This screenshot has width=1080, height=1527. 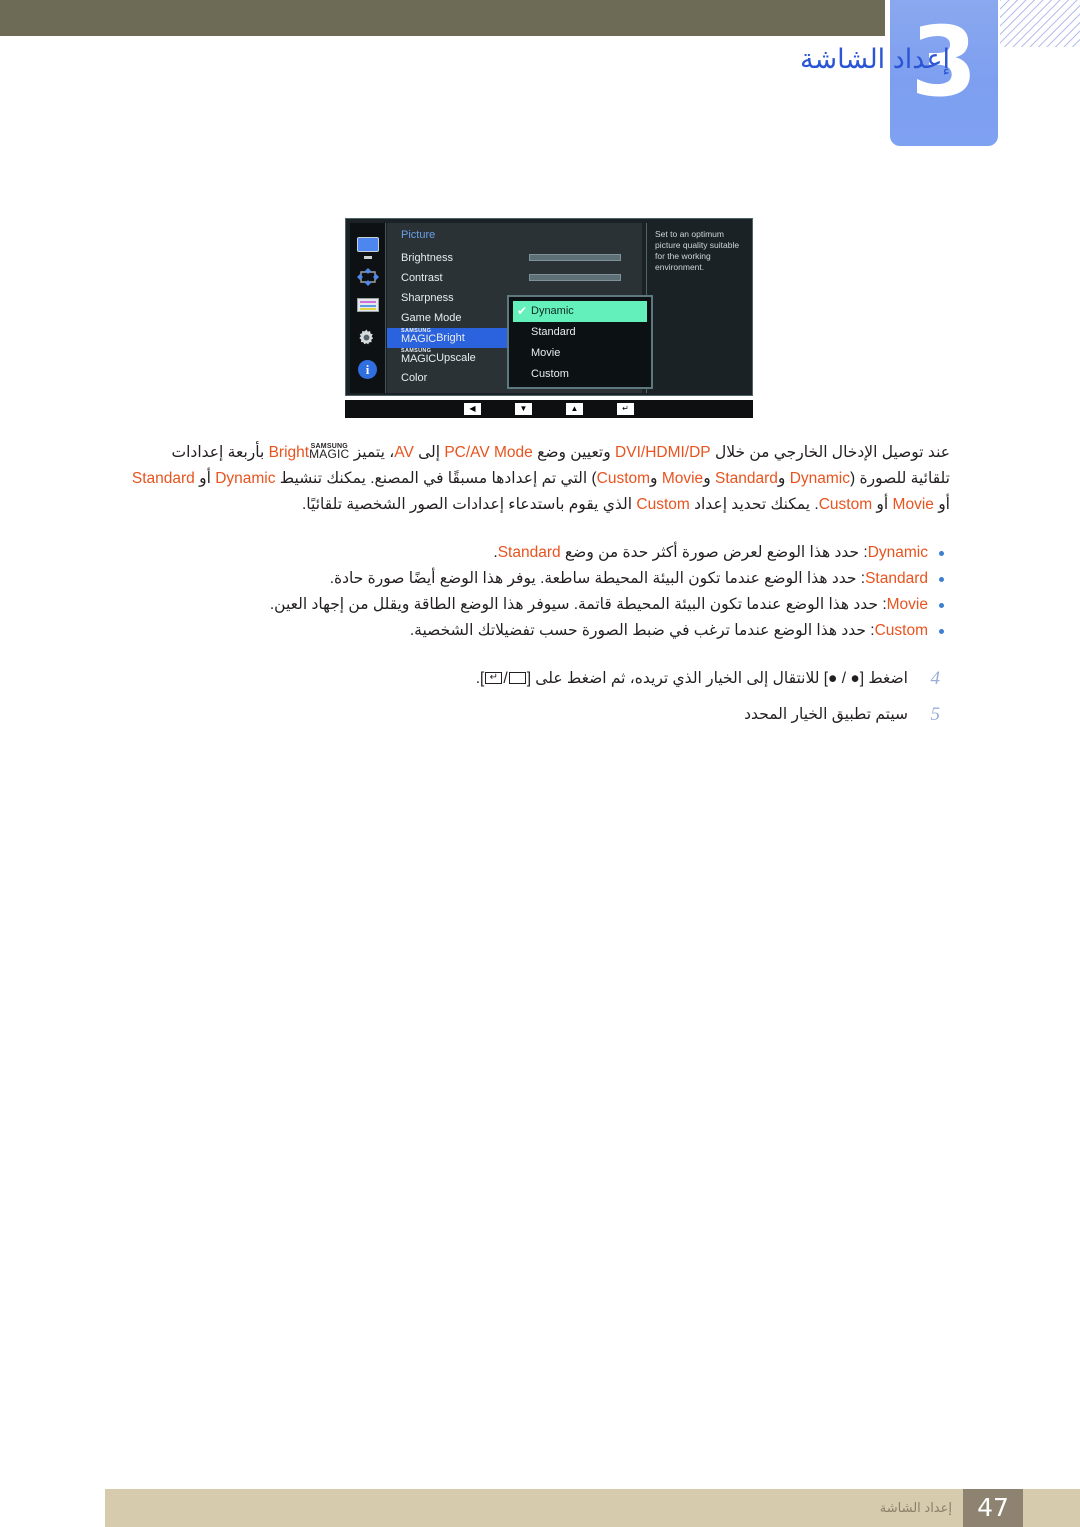 What do you see at coordinates (546, 353) in the screenshot?
I see `popup-item-label: Movie` at bounding box center [546, 353].